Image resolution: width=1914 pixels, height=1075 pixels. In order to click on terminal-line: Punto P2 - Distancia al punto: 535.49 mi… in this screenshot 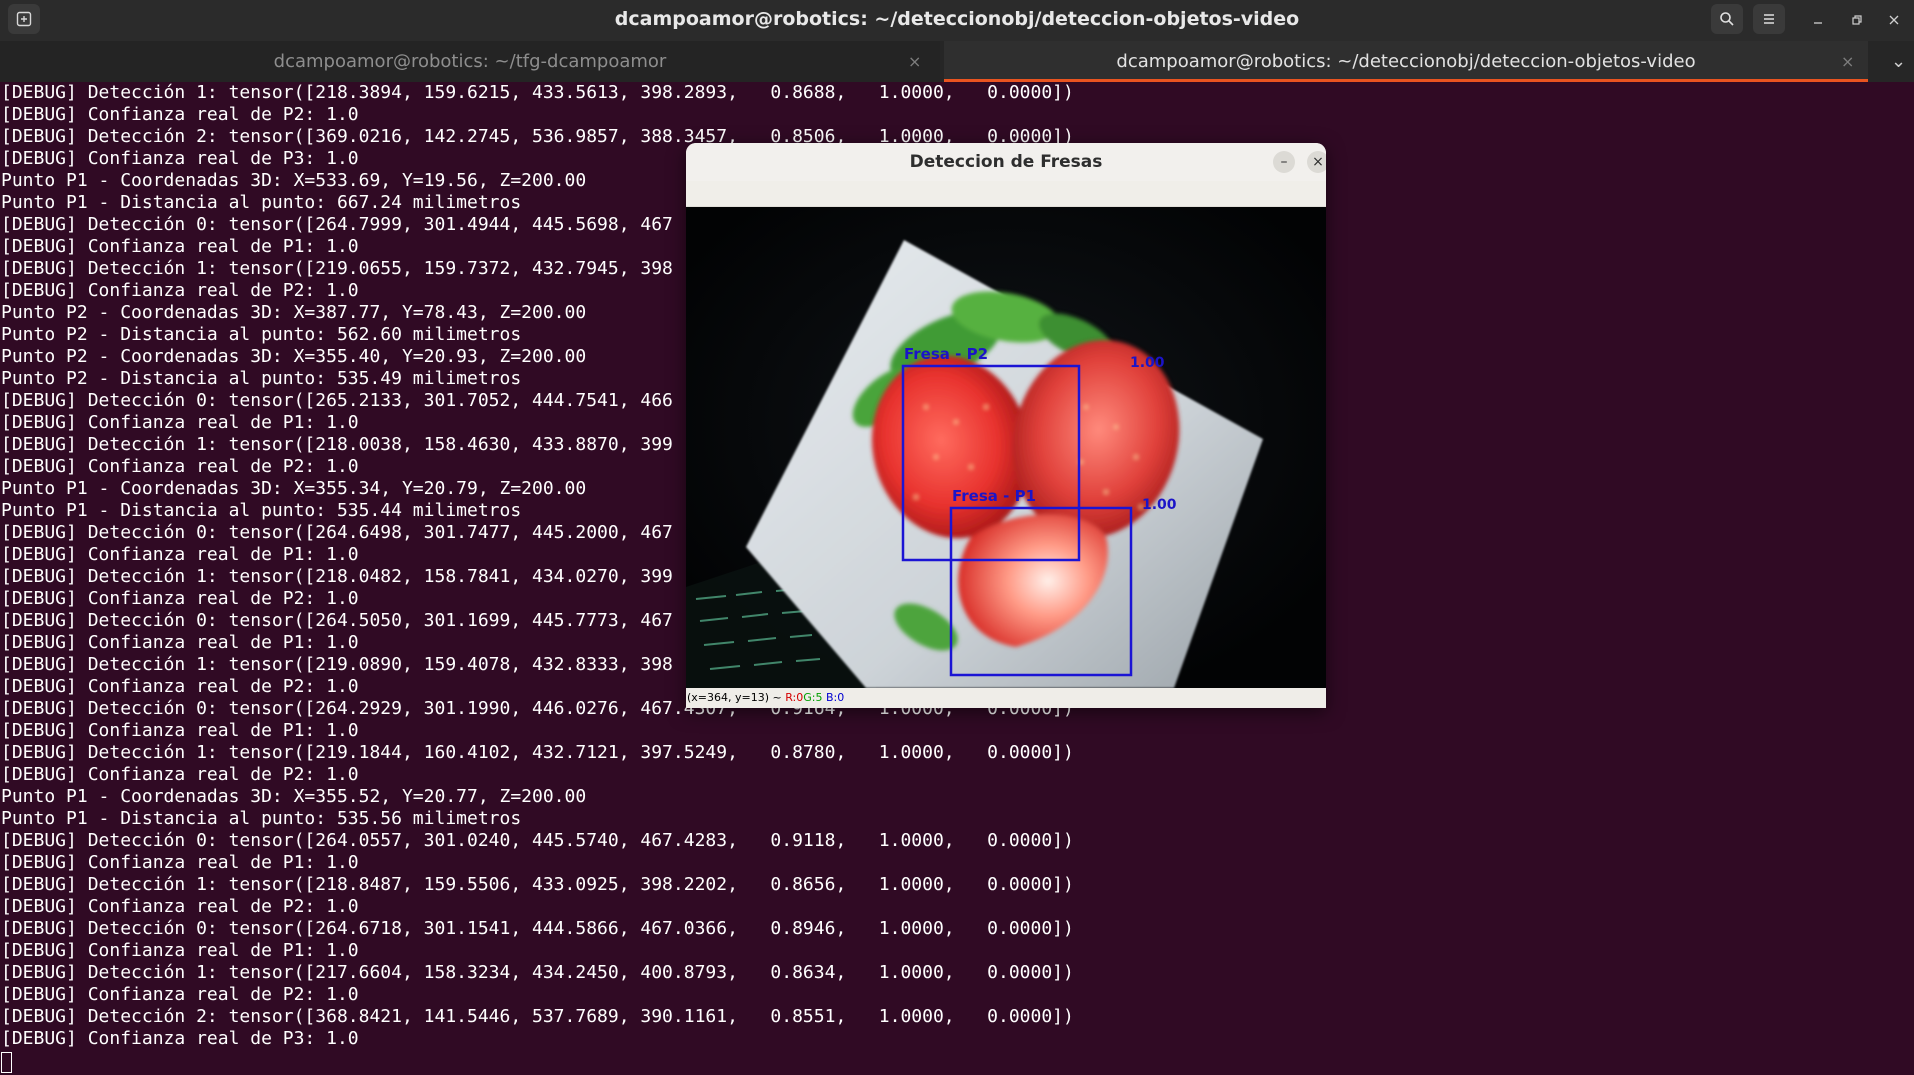, I will do `click(261, 378)`.